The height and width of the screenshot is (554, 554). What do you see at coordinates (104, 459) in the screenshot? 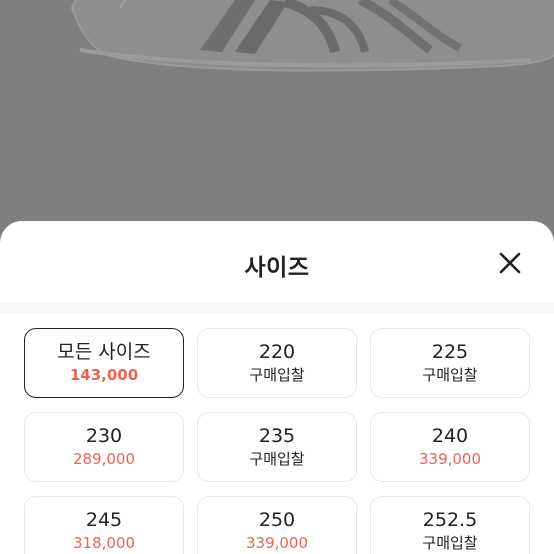
I see `size-price: 289,000` at bounding box center [104, 459].